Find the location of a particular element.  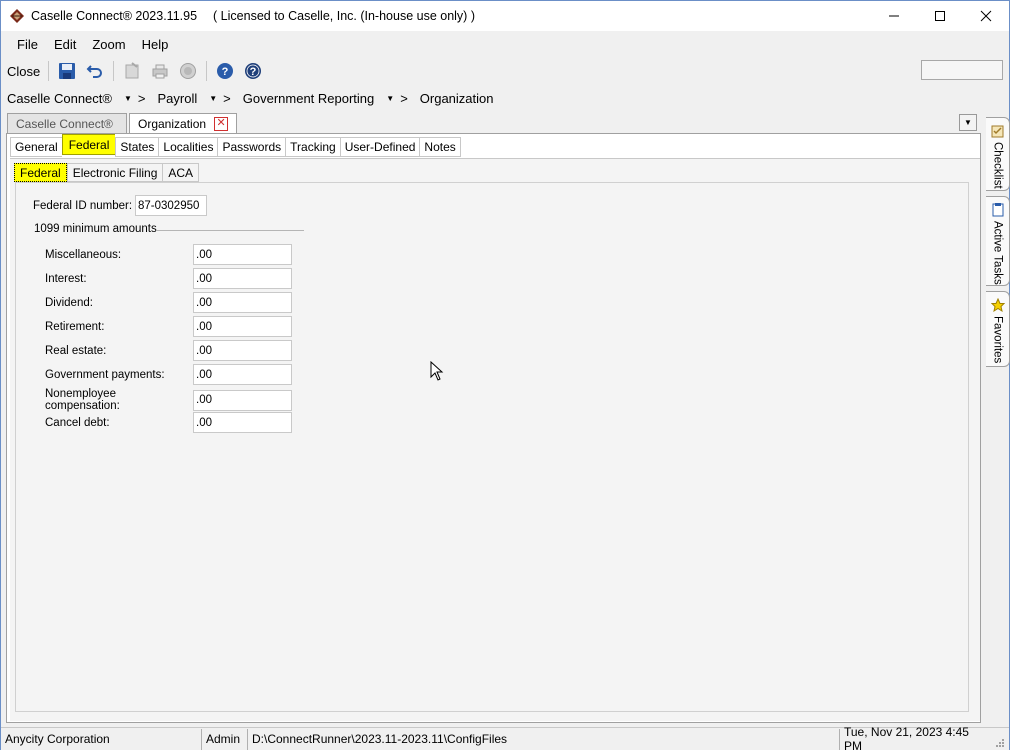

window-controls is located at coordinates (940, 16).